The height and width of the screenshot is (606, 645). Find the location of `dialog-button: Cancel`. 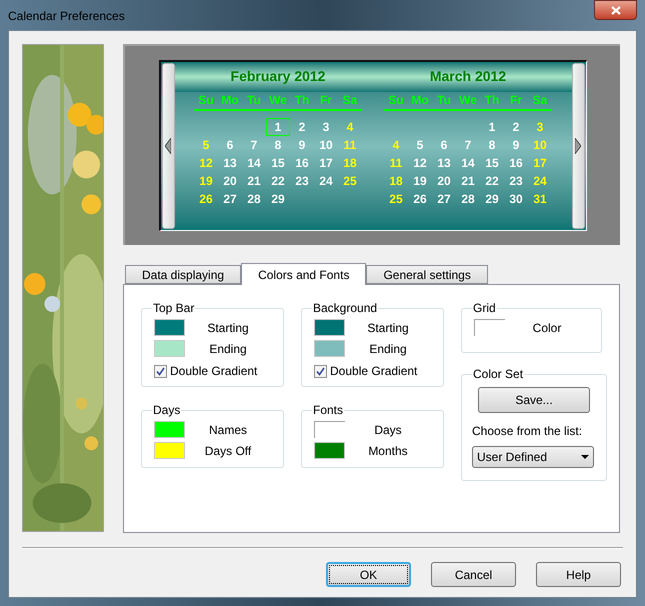

dialog-button: Cancel is located at coordinates (473, 574).